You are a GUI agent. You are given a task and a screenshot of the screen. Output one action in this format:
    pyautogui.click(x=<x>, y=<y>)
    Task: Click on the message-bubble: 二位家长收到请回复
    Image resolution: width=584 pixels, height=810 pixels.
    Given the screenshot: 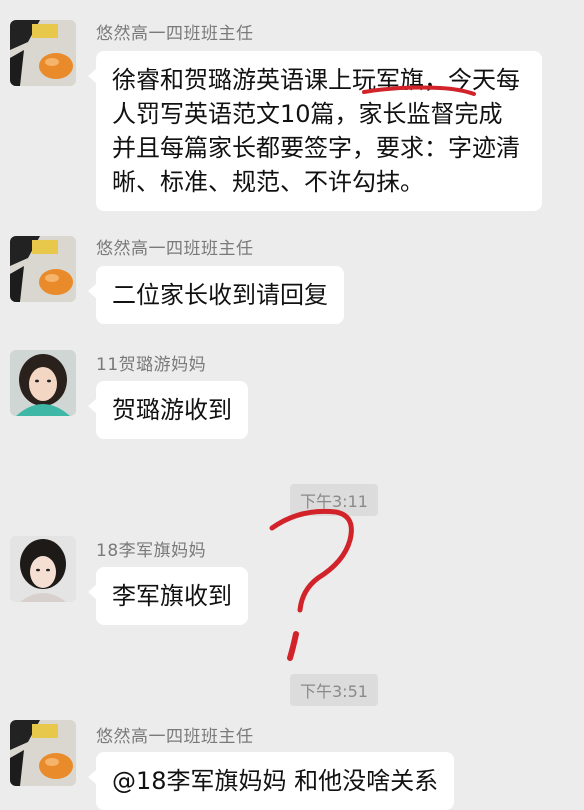 What is the action you would take?
    pyautogui.click(x=216, y=295)
    